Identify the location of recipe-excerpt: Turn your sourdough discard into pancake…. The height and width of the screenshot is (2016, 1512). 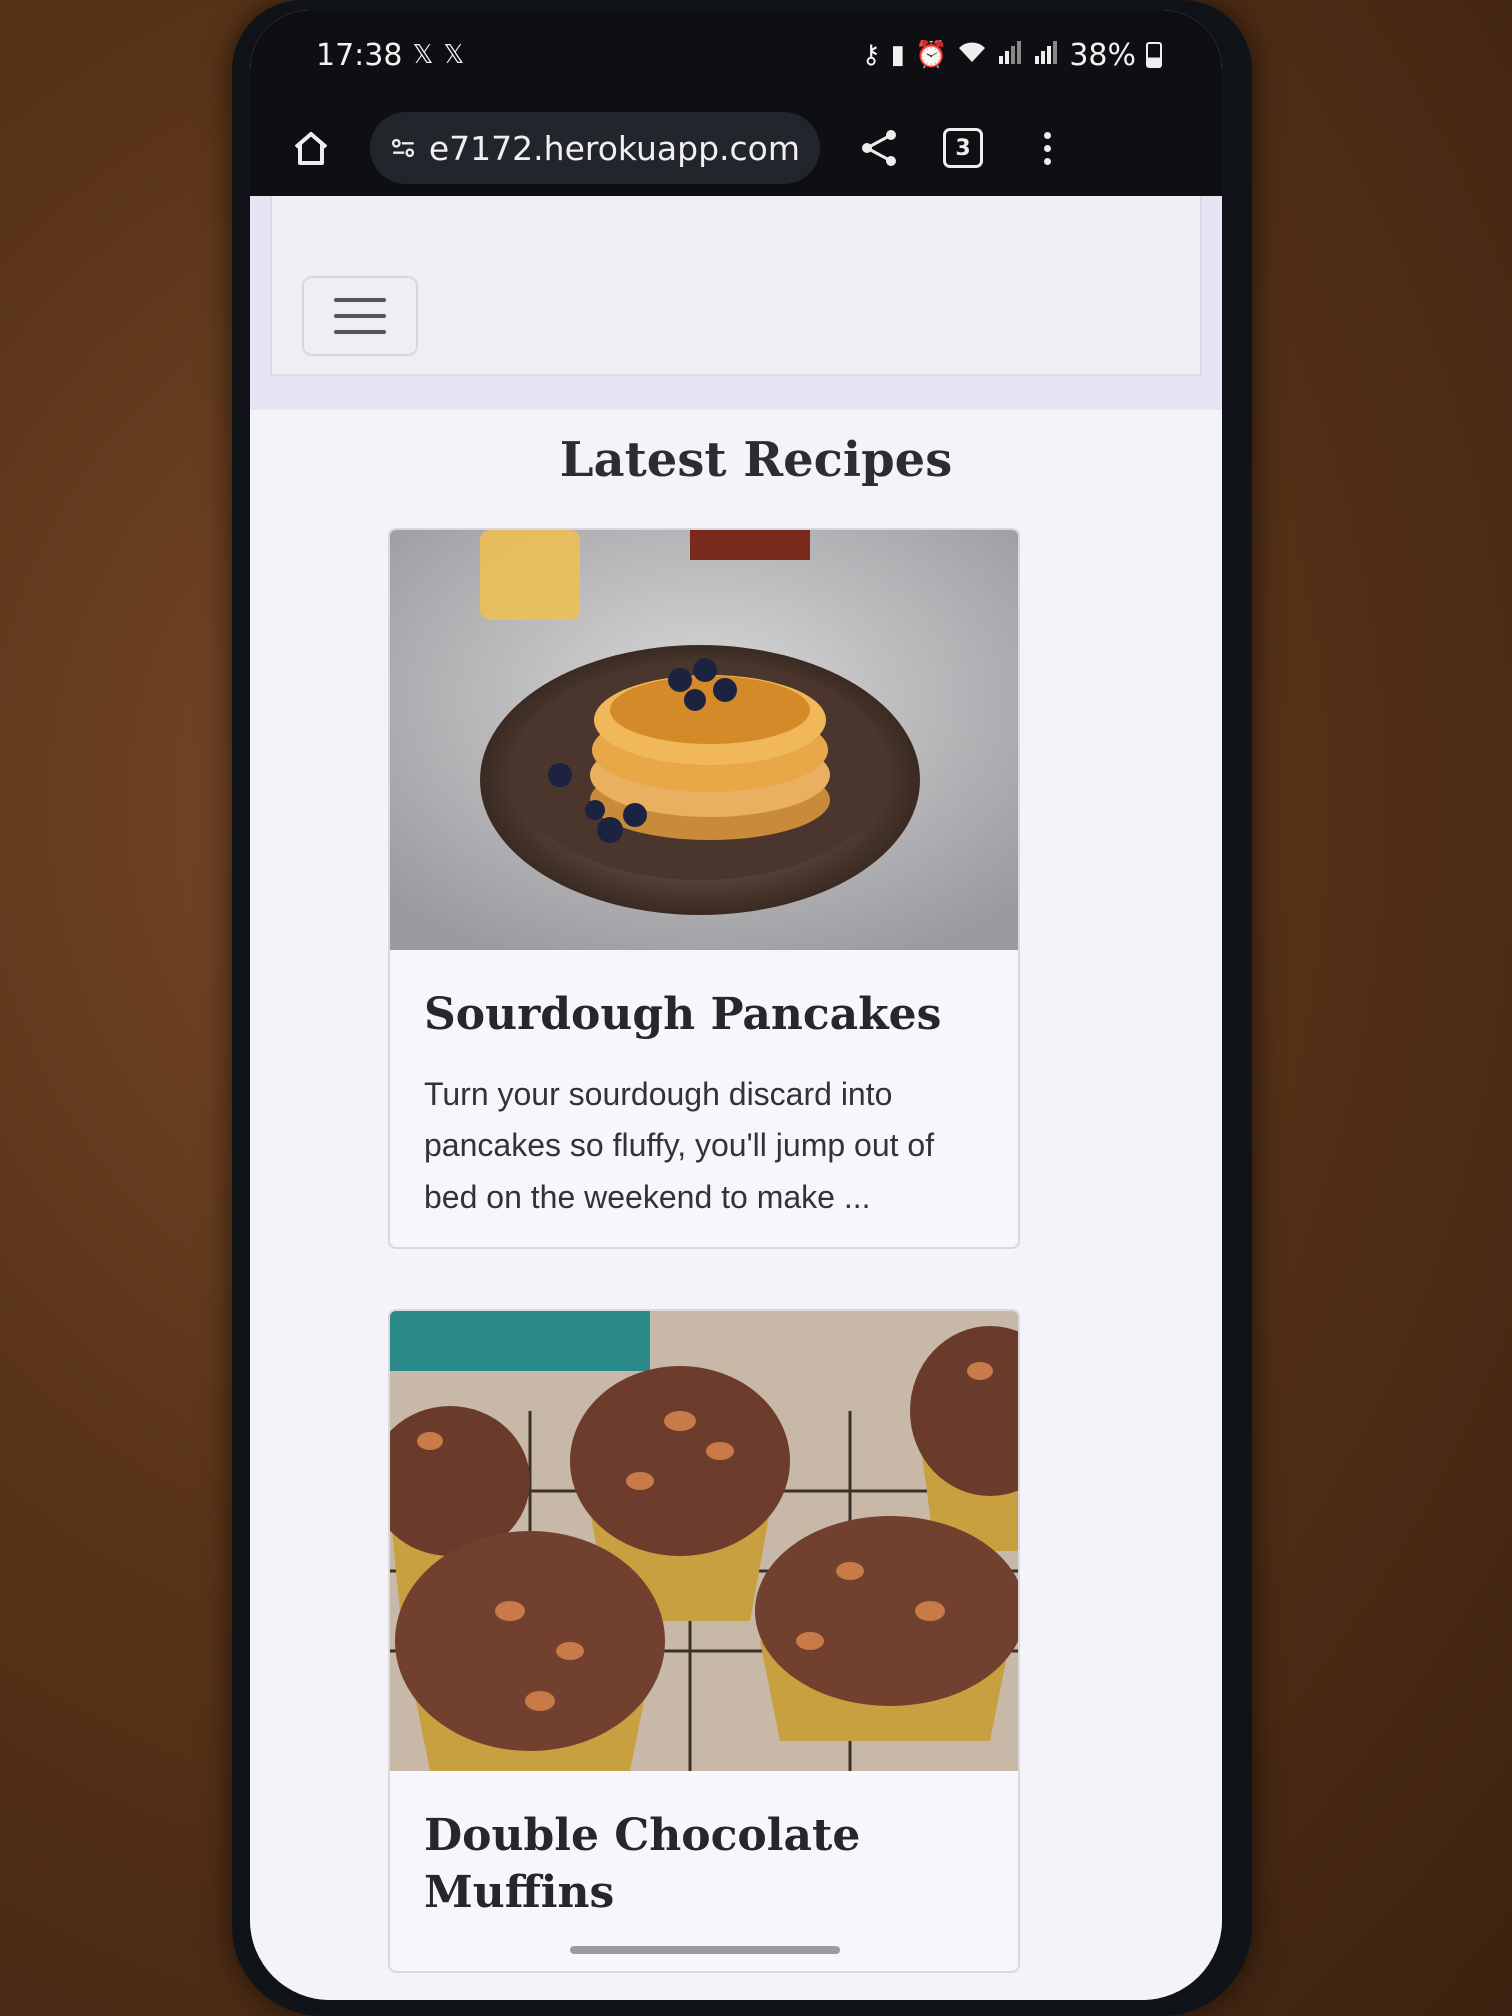
(679, 1145).